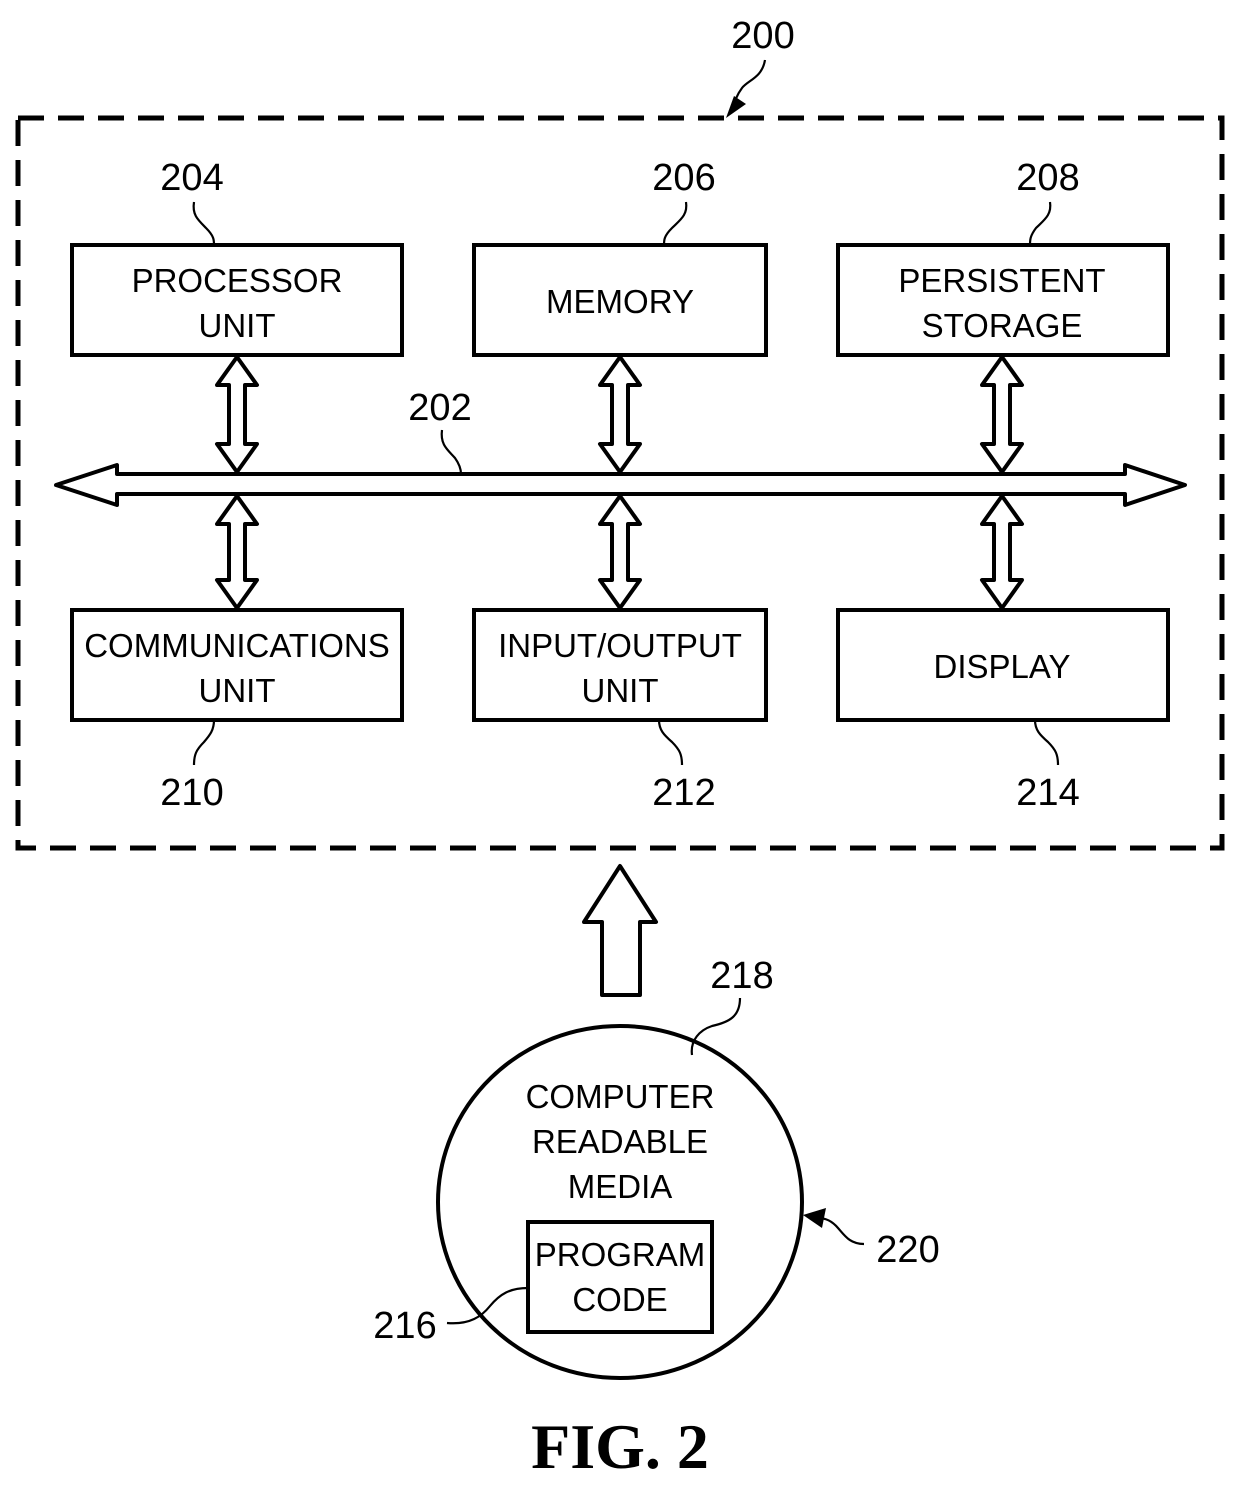  I want to click on persistent-storage-bus-connector-arrow-icon, so click(1002, 414).